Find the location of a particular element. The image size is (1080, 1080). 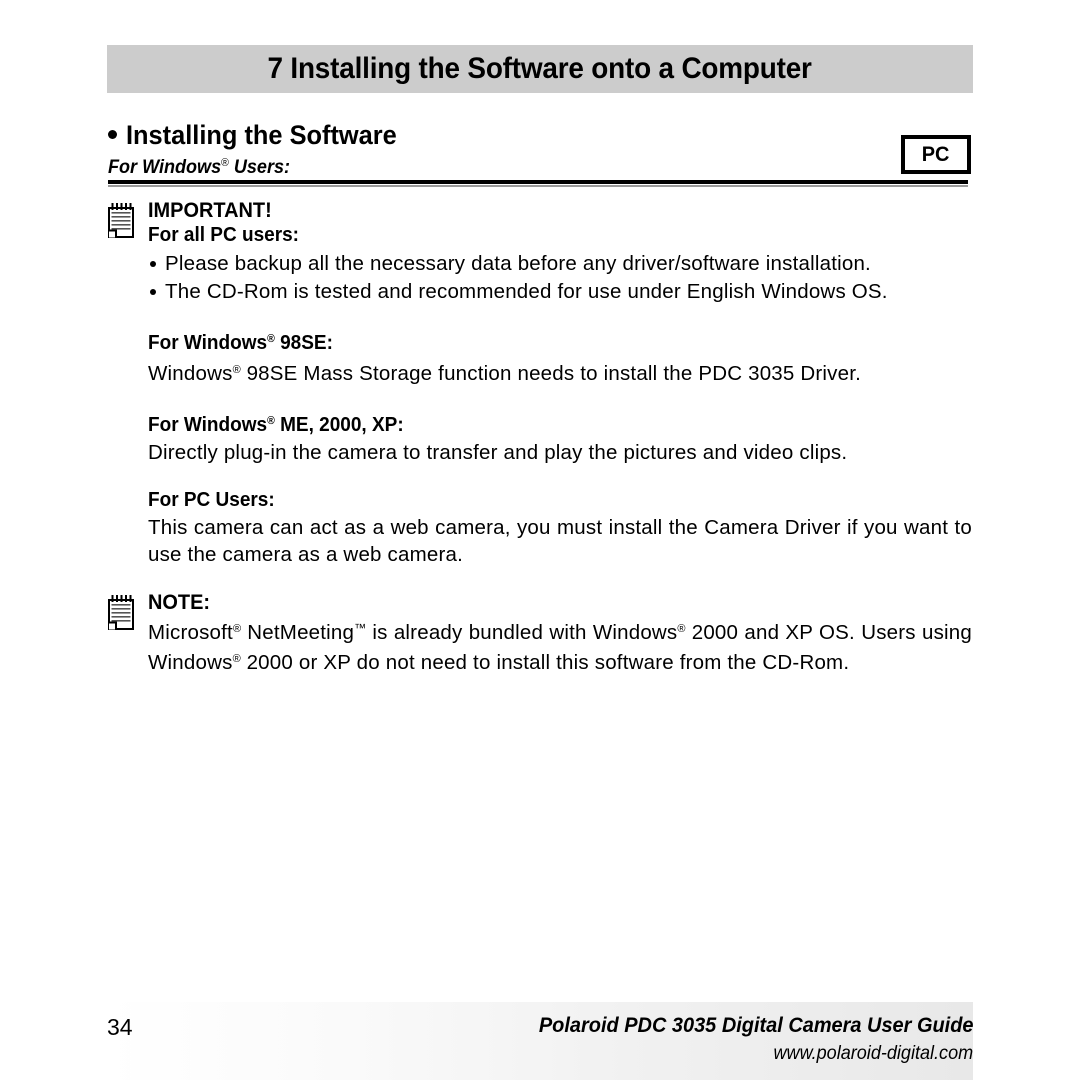

bullet-dot-icon is located at coordinates (112, 134).